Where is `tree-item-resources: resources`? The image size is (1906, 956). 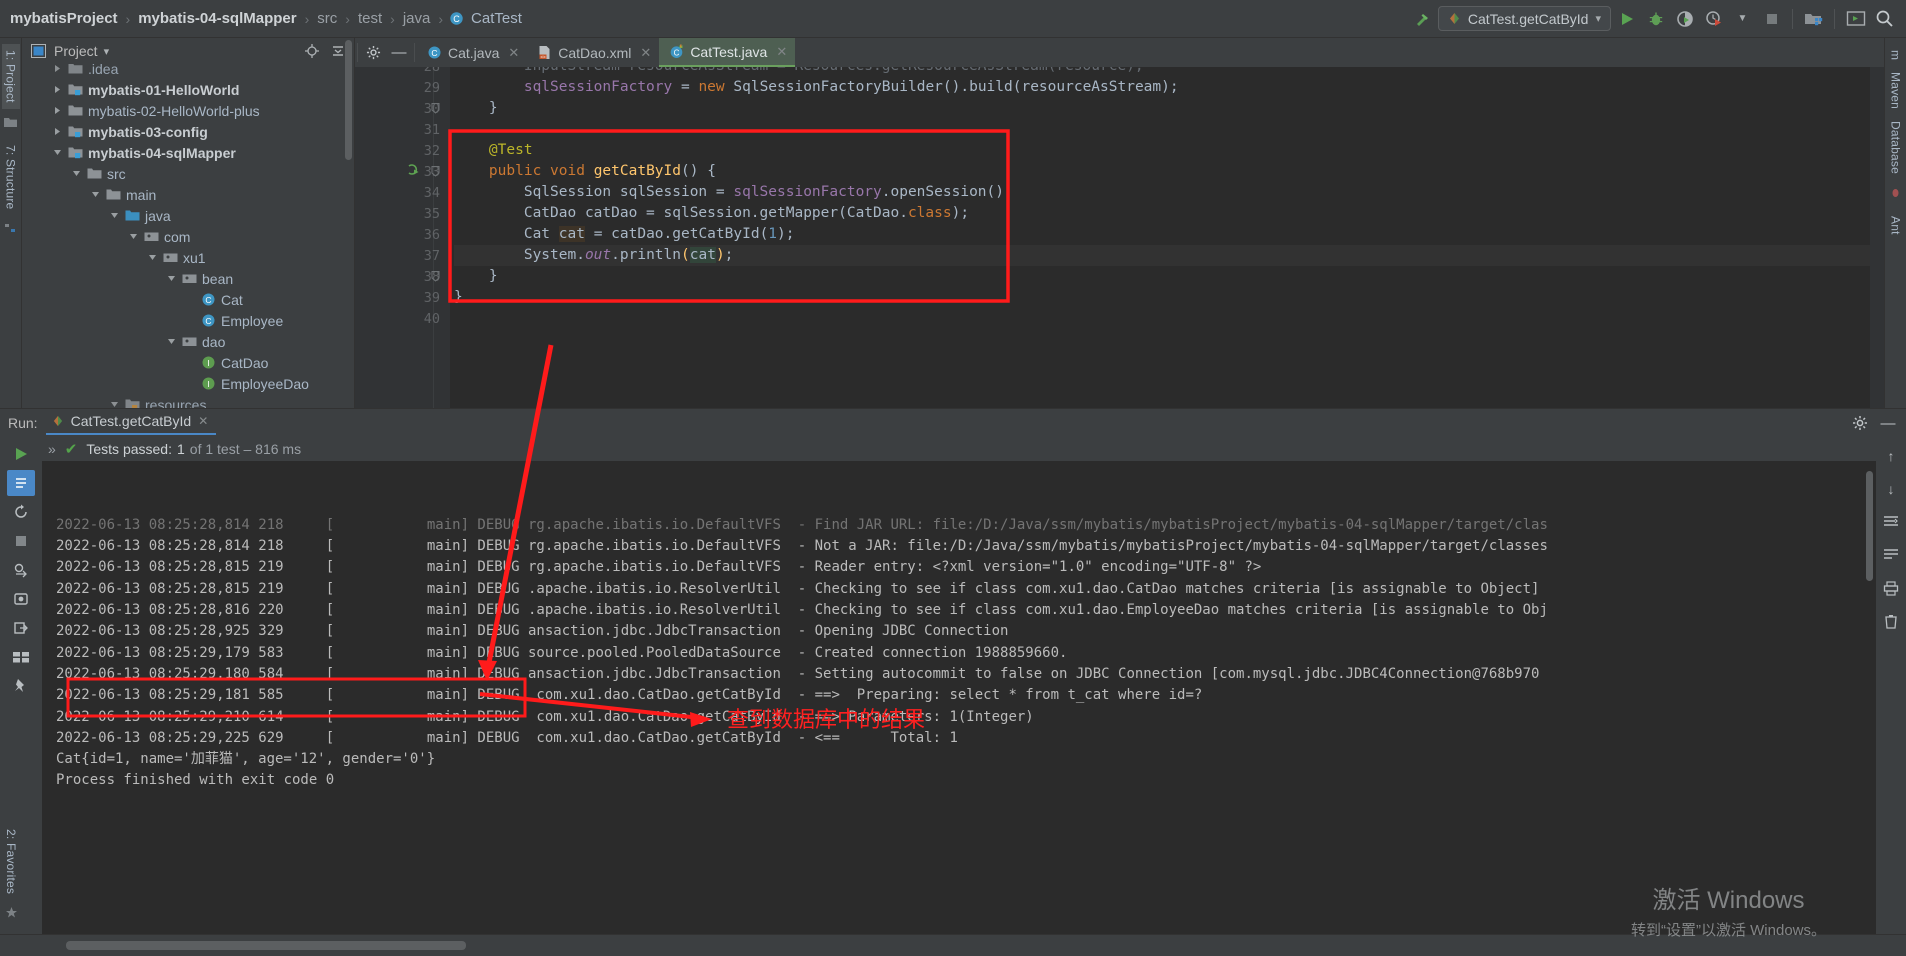
tree-item-resources: resources is located at coordinates (188, 401).